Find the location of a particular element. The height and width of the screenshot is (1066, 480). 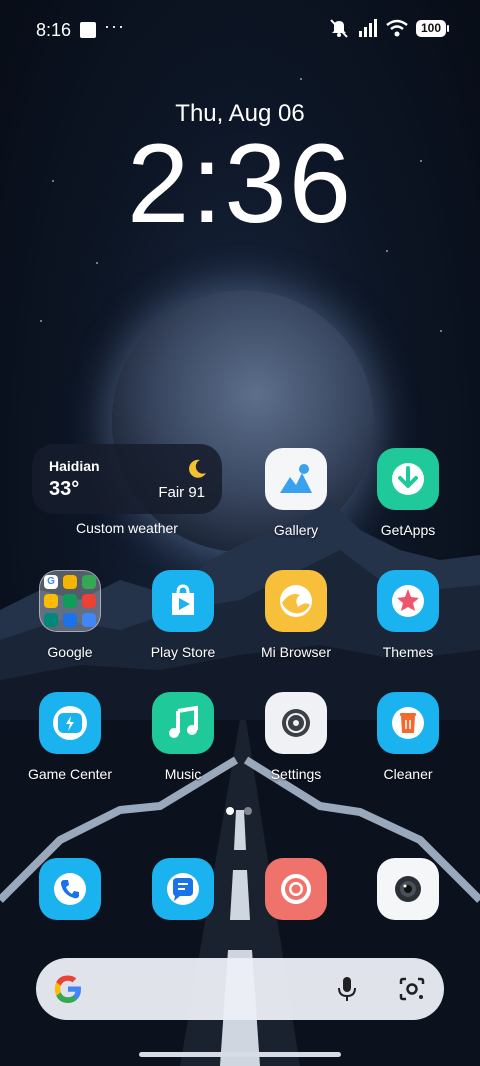

page-indicator is located at coordinates (239, 811).